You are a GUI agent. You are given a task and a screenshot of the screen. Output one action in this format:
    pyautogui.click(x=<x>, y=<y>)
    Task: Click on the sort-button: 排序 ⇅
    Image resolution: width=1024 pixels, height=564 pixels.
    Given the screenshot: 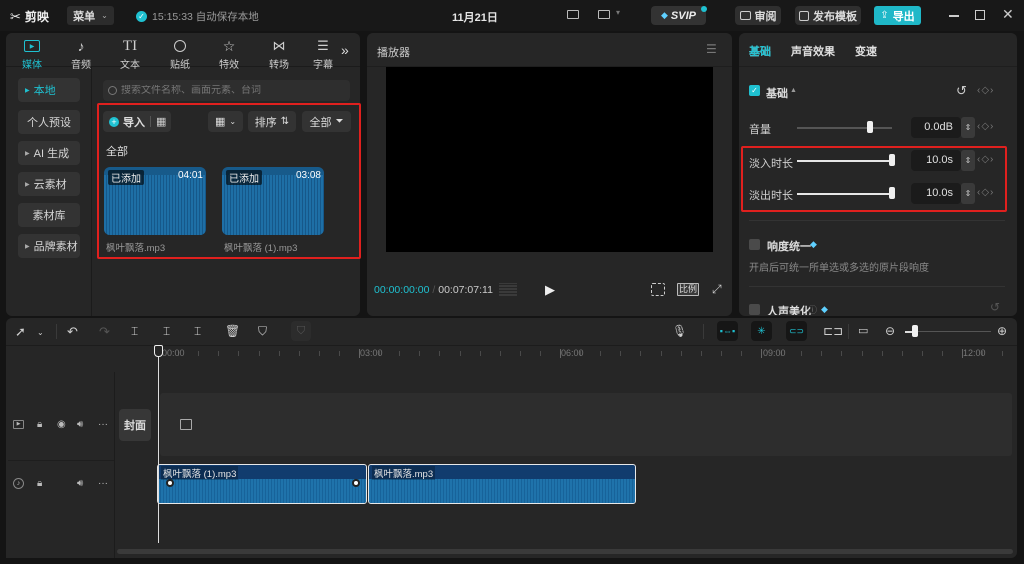 What is the action you would take?
    pyautogui.click(x=272, y=121)
    